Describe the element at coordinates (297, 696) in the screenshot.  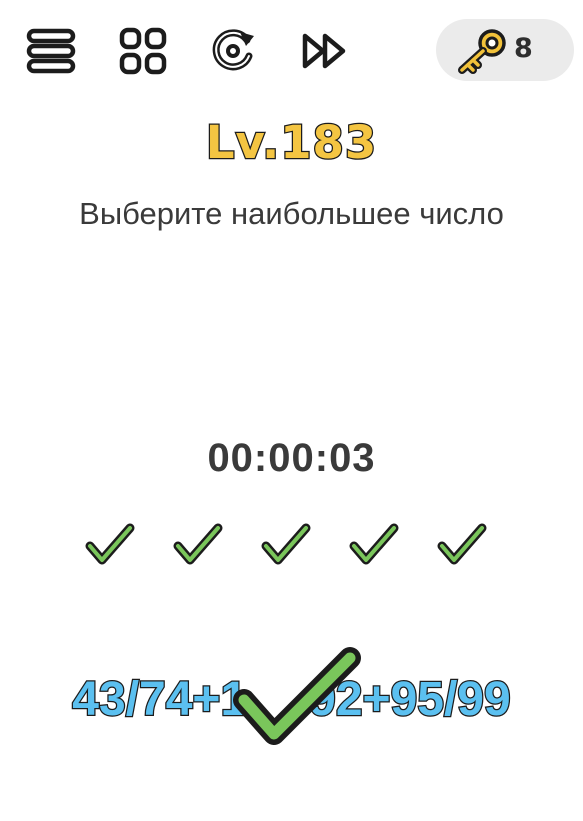
I see `check-icon` at that location.